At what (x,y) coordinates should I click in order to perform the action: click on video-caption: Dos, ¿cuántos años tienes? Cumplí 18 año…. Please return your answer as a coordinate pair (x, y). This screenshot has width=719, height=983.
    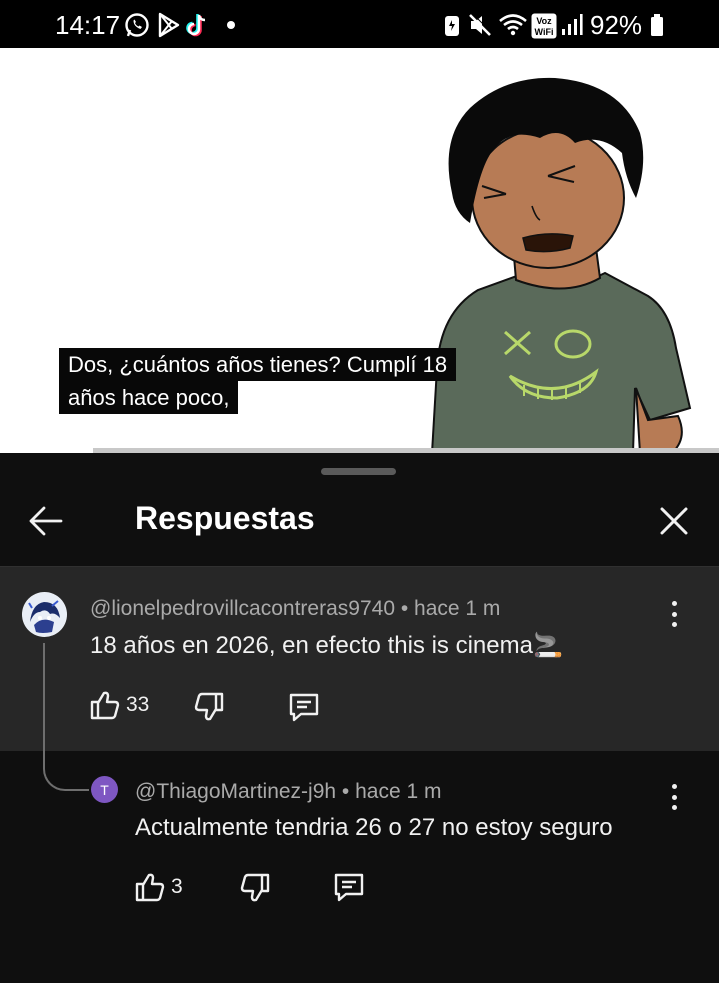
    Looking at the image, I should click on (274, 381).